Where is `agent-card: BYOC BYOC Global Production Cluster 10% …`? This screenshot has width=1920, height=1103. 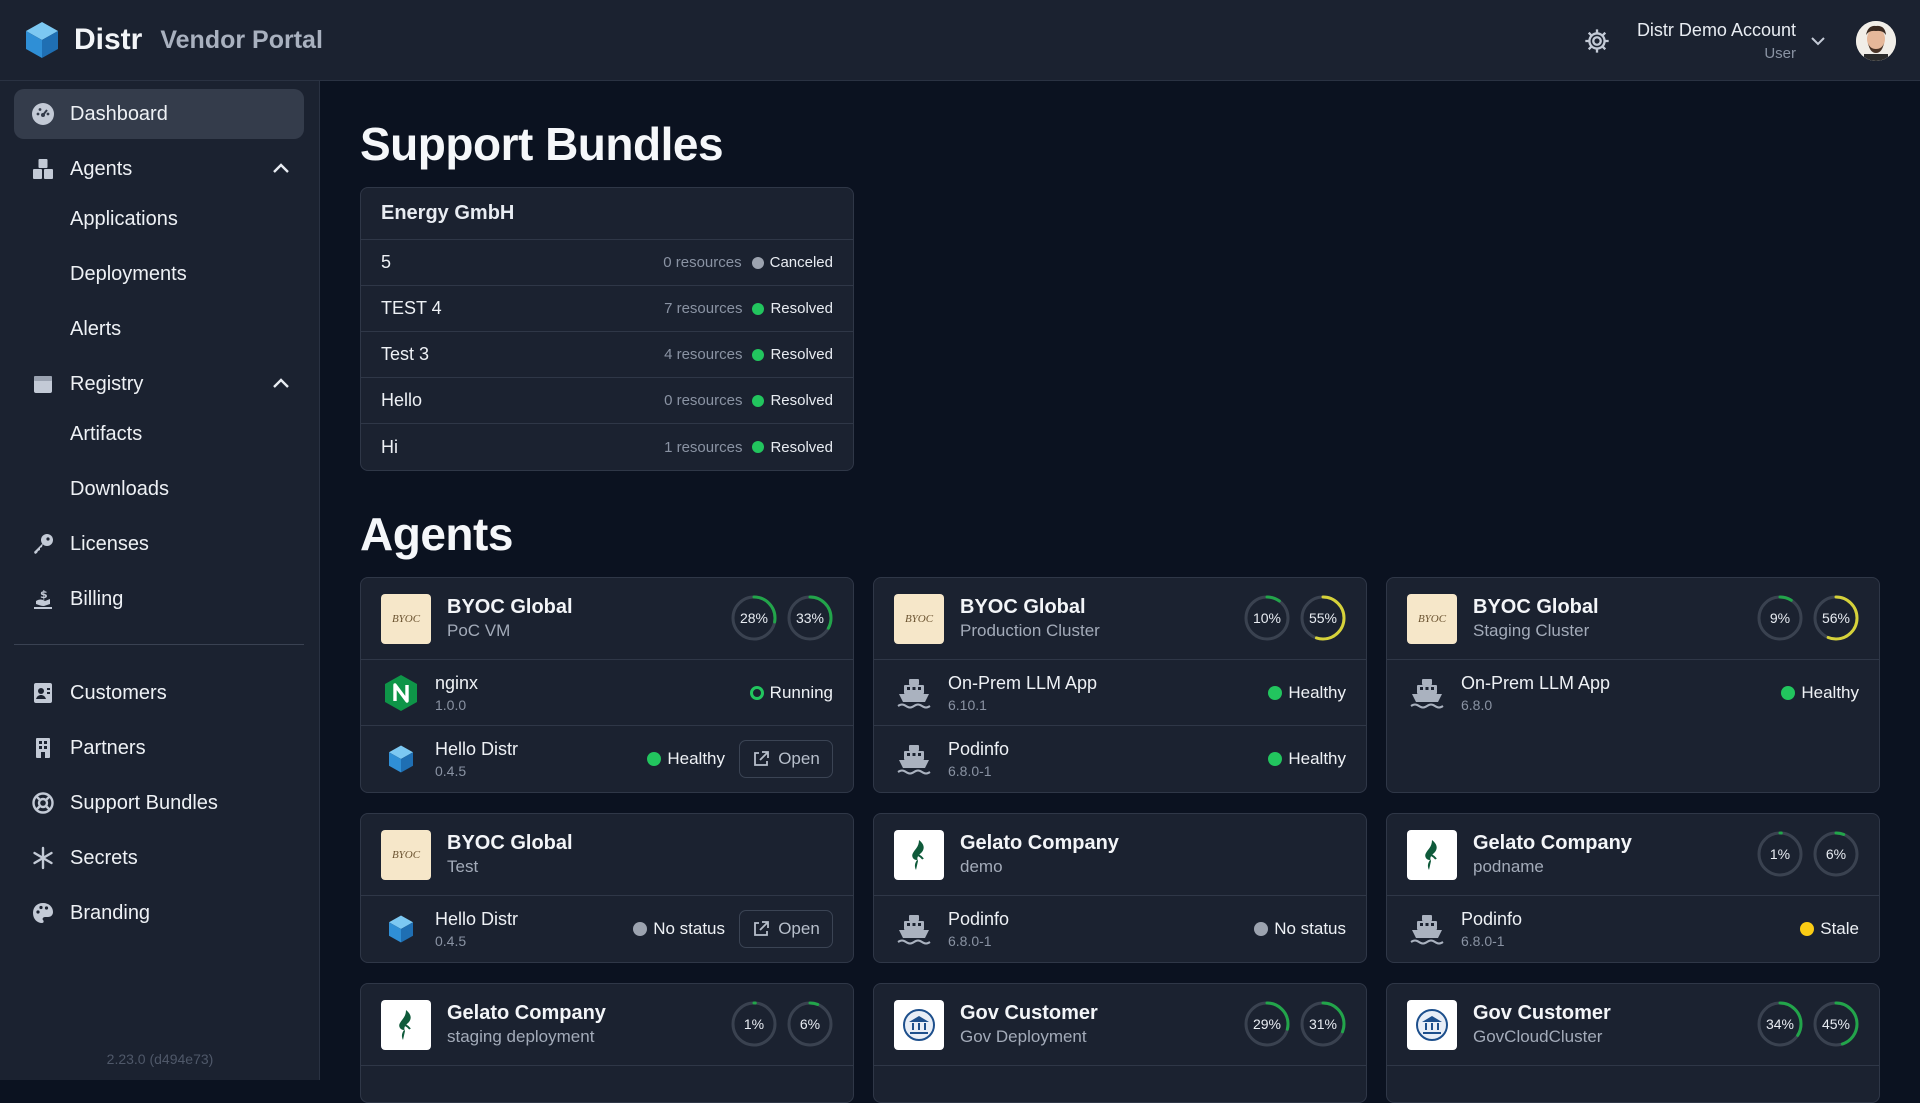
agent-card: BYOC BYOC Global Production Cluster 10% … is located at coordinates (1120, 685).